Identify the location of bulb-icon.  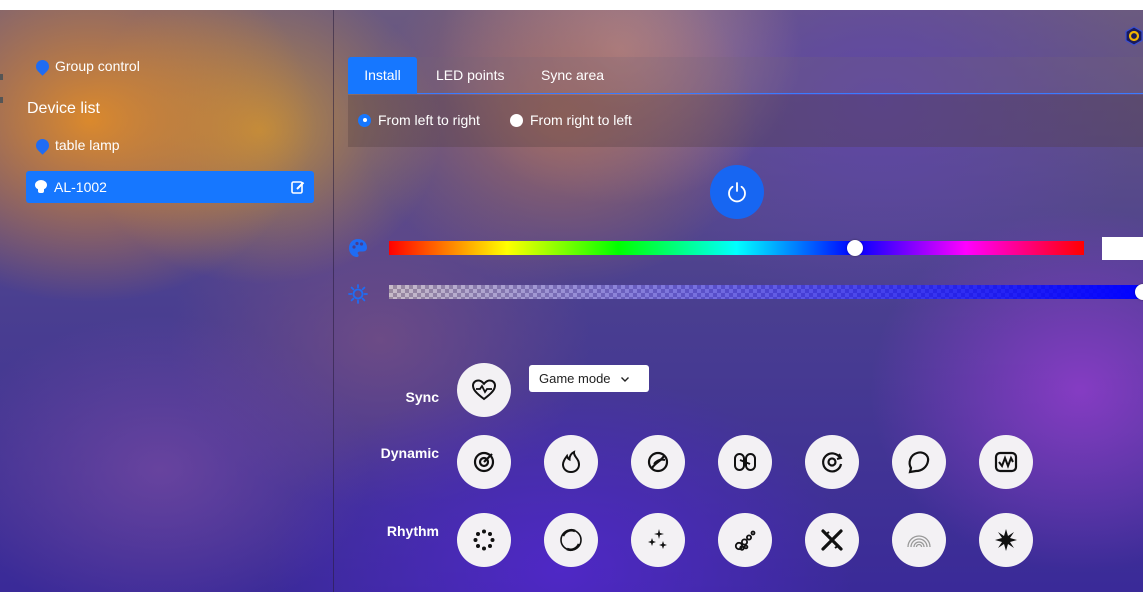
(41, 187).